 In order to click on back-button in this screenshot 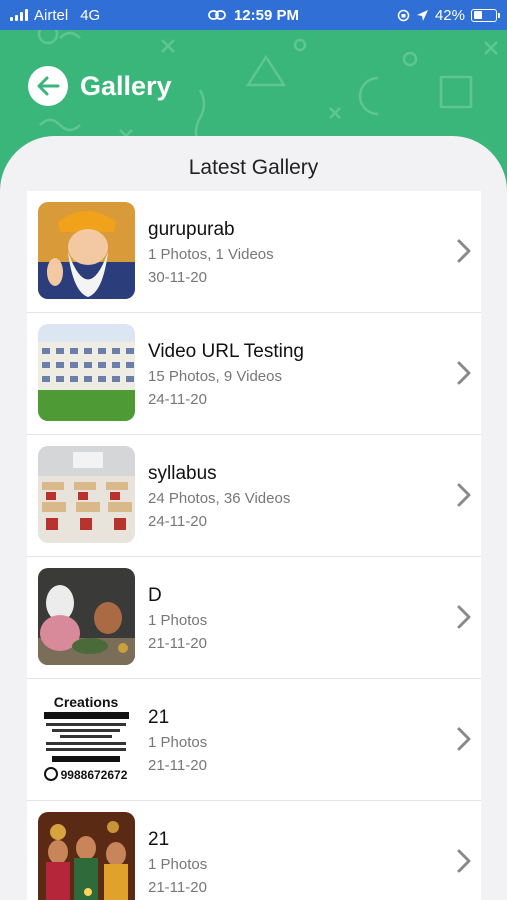, I will do `click(48, 86)`.